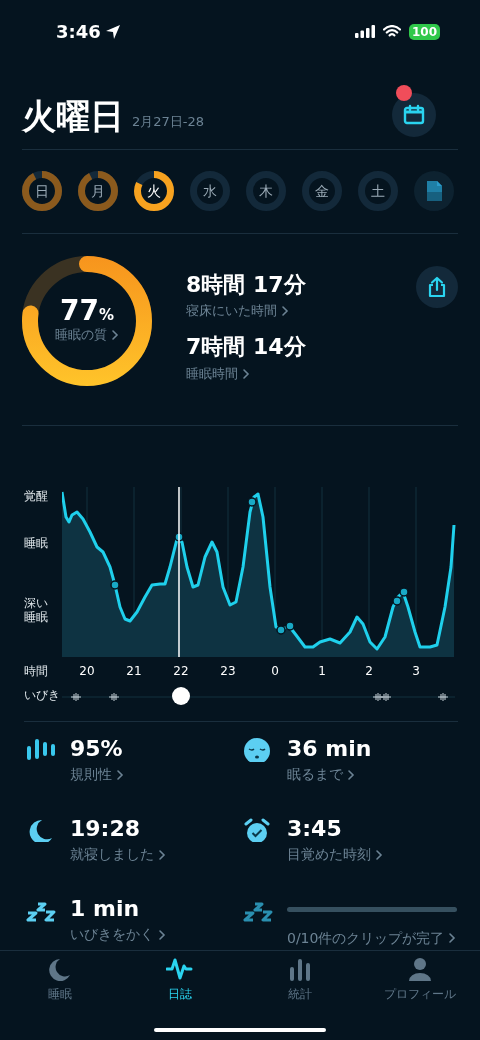 This screenshot has width=480, height=1040. What do you see at coordinates (42, 191) in the screenshot?
I see `day-ring: 日` at bounding box center [42, 191].